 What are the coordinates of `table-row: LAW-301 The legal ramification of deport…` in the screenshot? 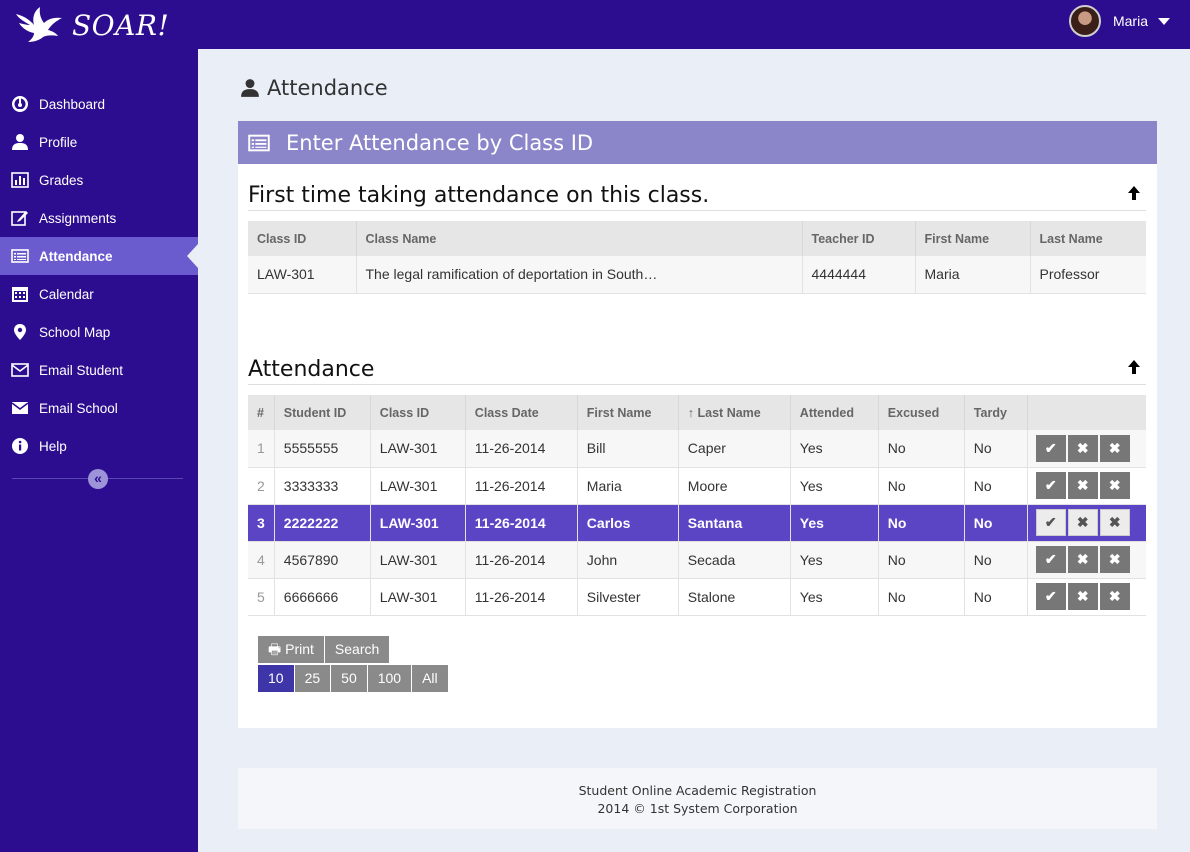 It's located at (697, 275).